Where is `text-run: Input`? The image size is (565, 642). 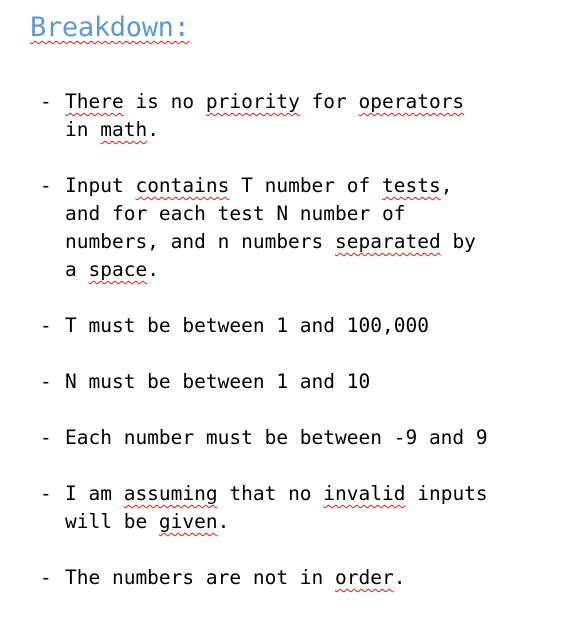 text-run: Input is located at coordinates (100, 185).